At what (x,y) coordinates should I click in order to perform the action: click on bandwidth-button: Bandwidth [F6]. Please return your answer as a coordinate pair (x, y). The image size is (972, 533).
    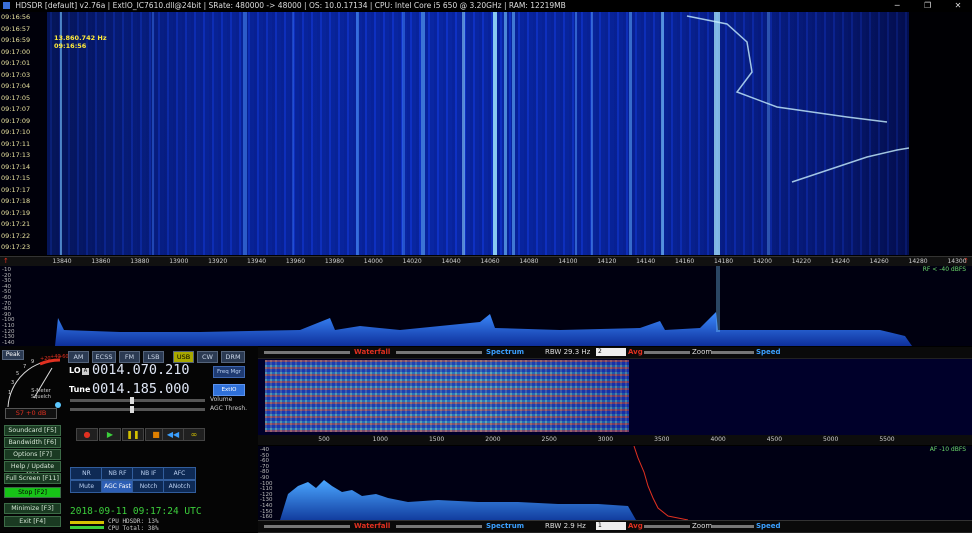
    Looking at the image, I should click on (32, 442).